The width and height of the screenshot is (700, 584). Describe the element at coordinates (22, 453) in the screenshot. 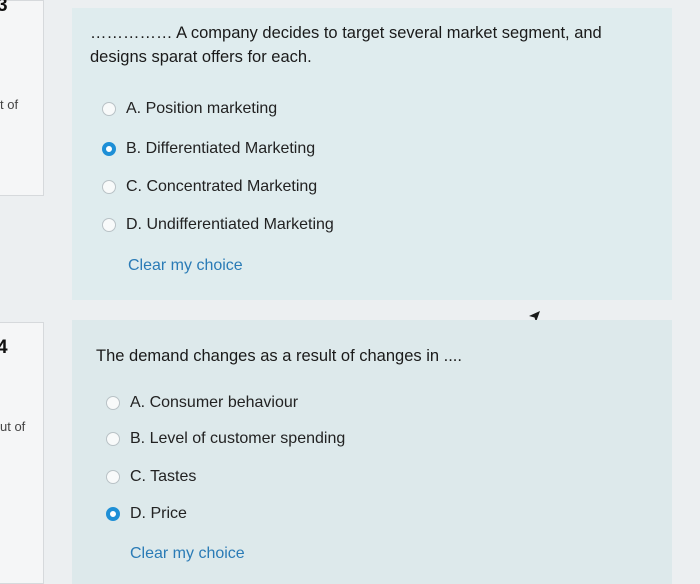

I see `question-4-info-panel: 4 ut of` at that location.